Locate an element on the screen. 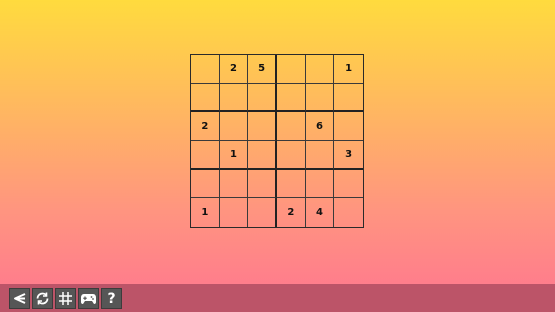 This screenshot has height=312, width=555. grid-cell-r5-c5 is located at coordinates (320, 184).